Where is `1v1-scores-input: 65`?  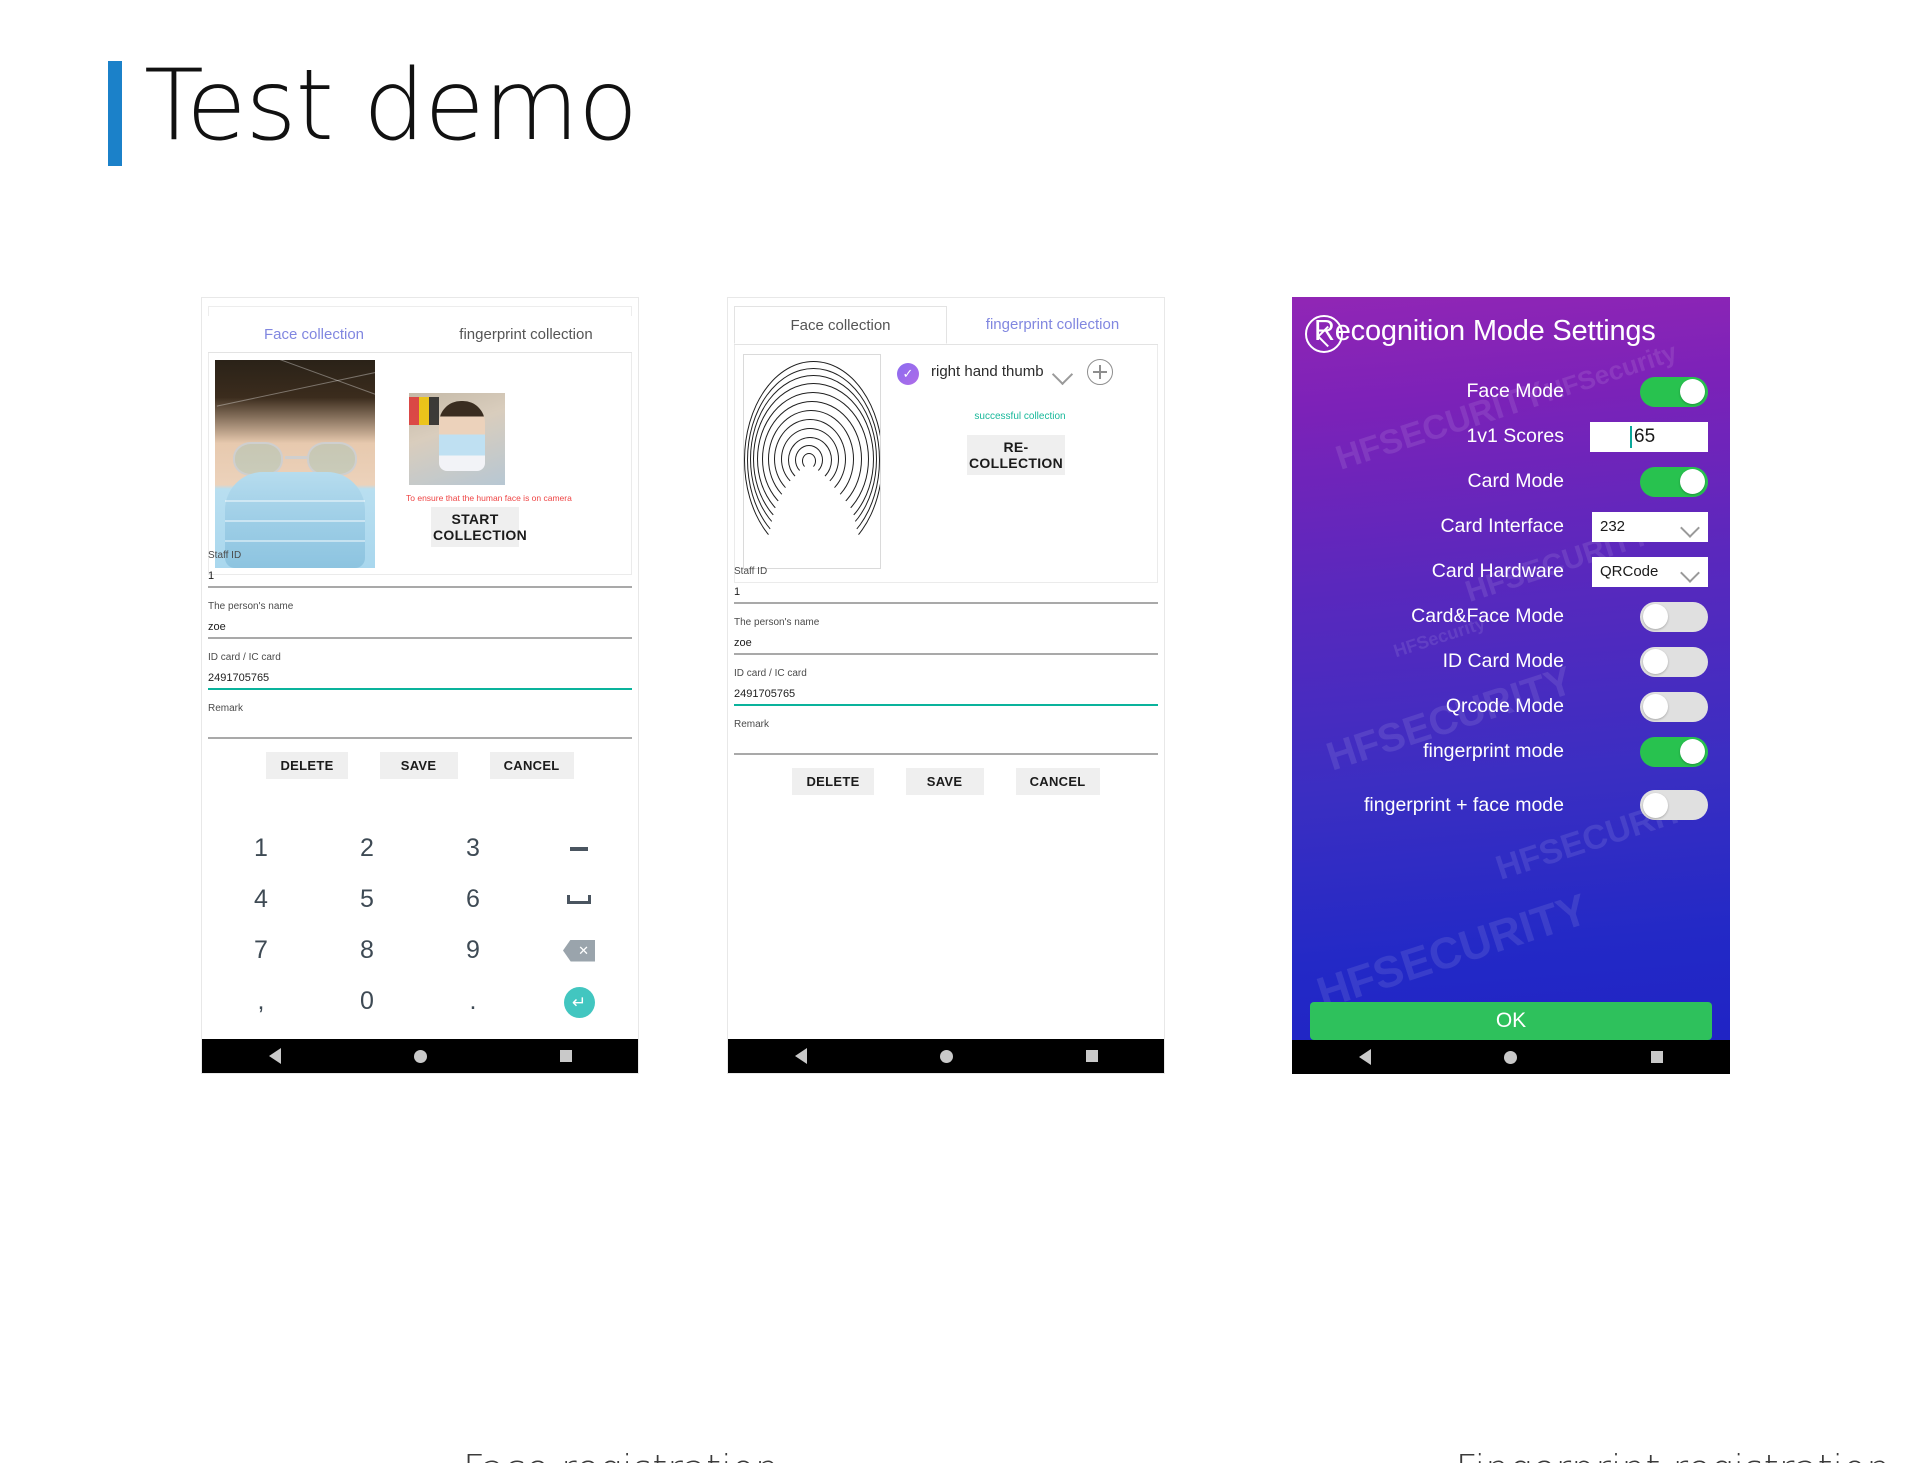 1v1-scores-input: 65 is located at coordinates (1649, 436).